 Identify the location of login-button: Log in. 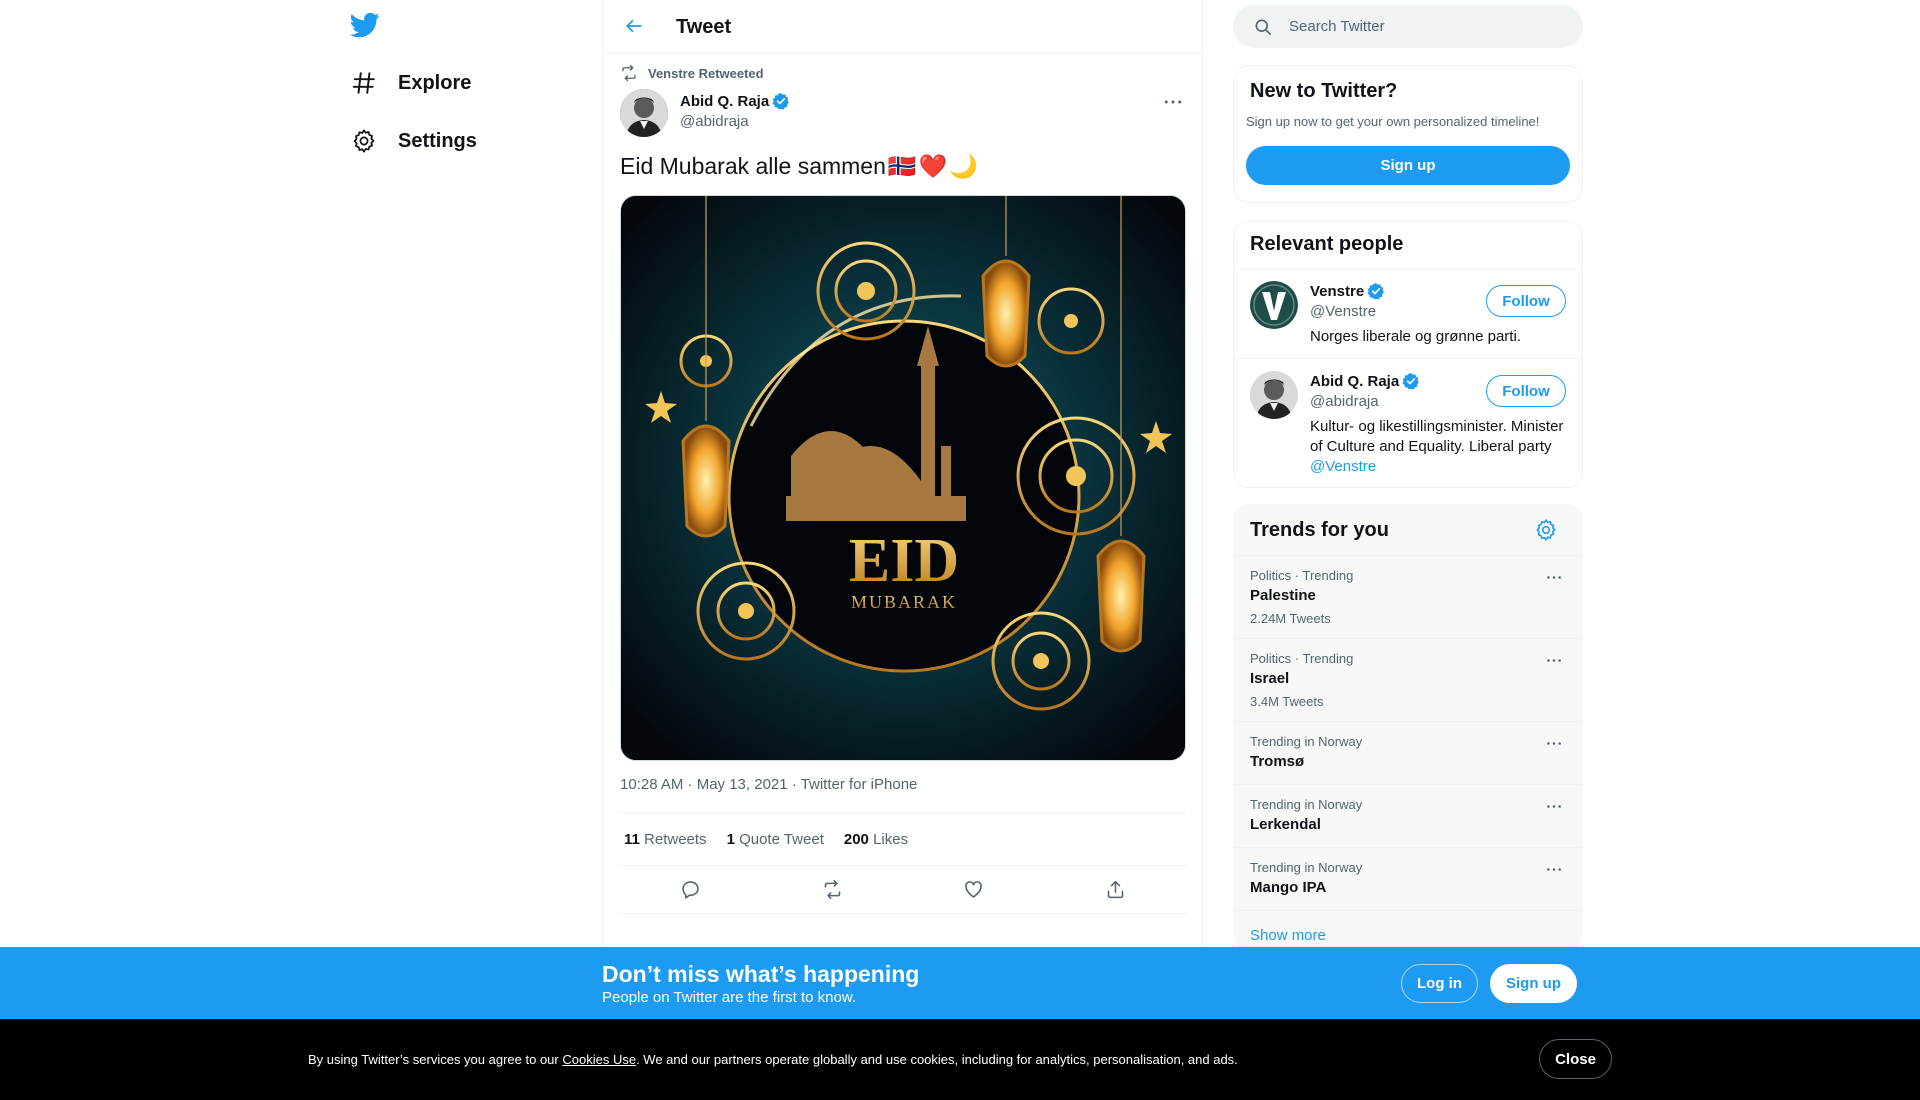
(1439, 983).